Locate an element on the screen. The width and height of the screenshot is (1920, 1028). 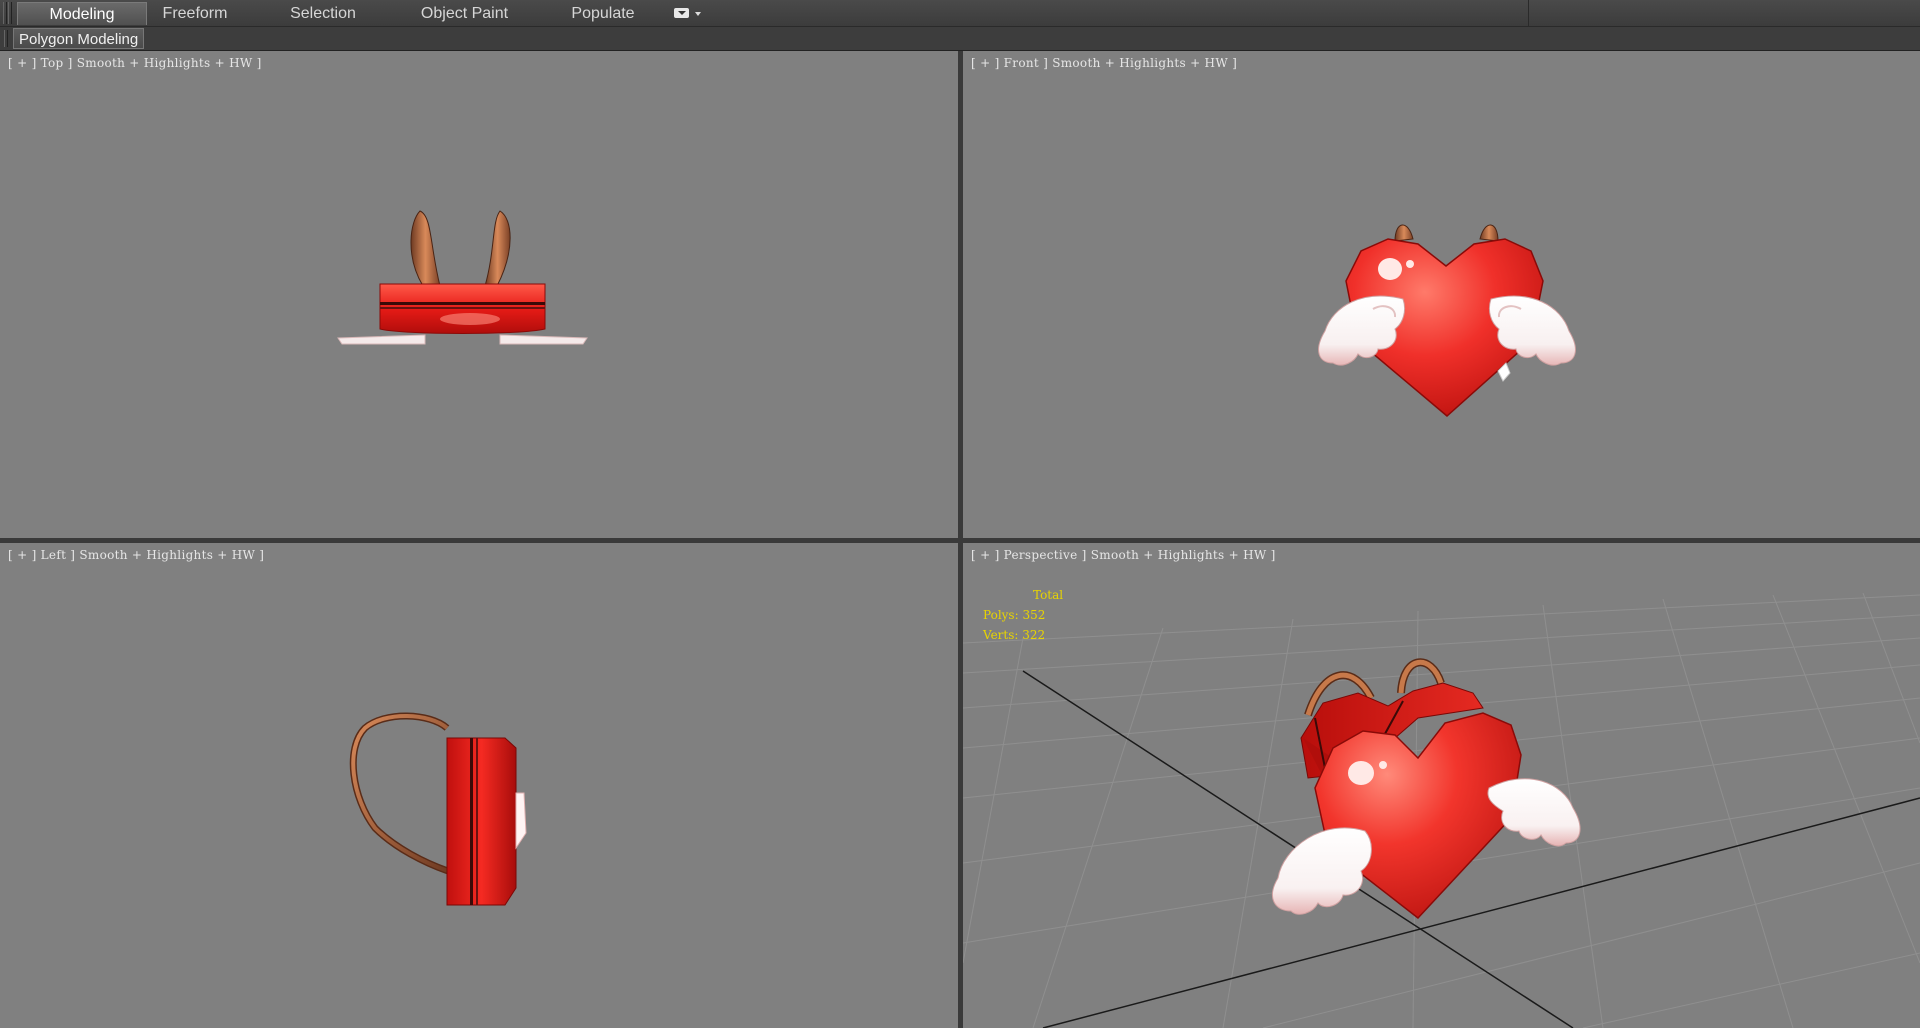
viewport-splitter-horizontal is located at coordinates (960, 540).